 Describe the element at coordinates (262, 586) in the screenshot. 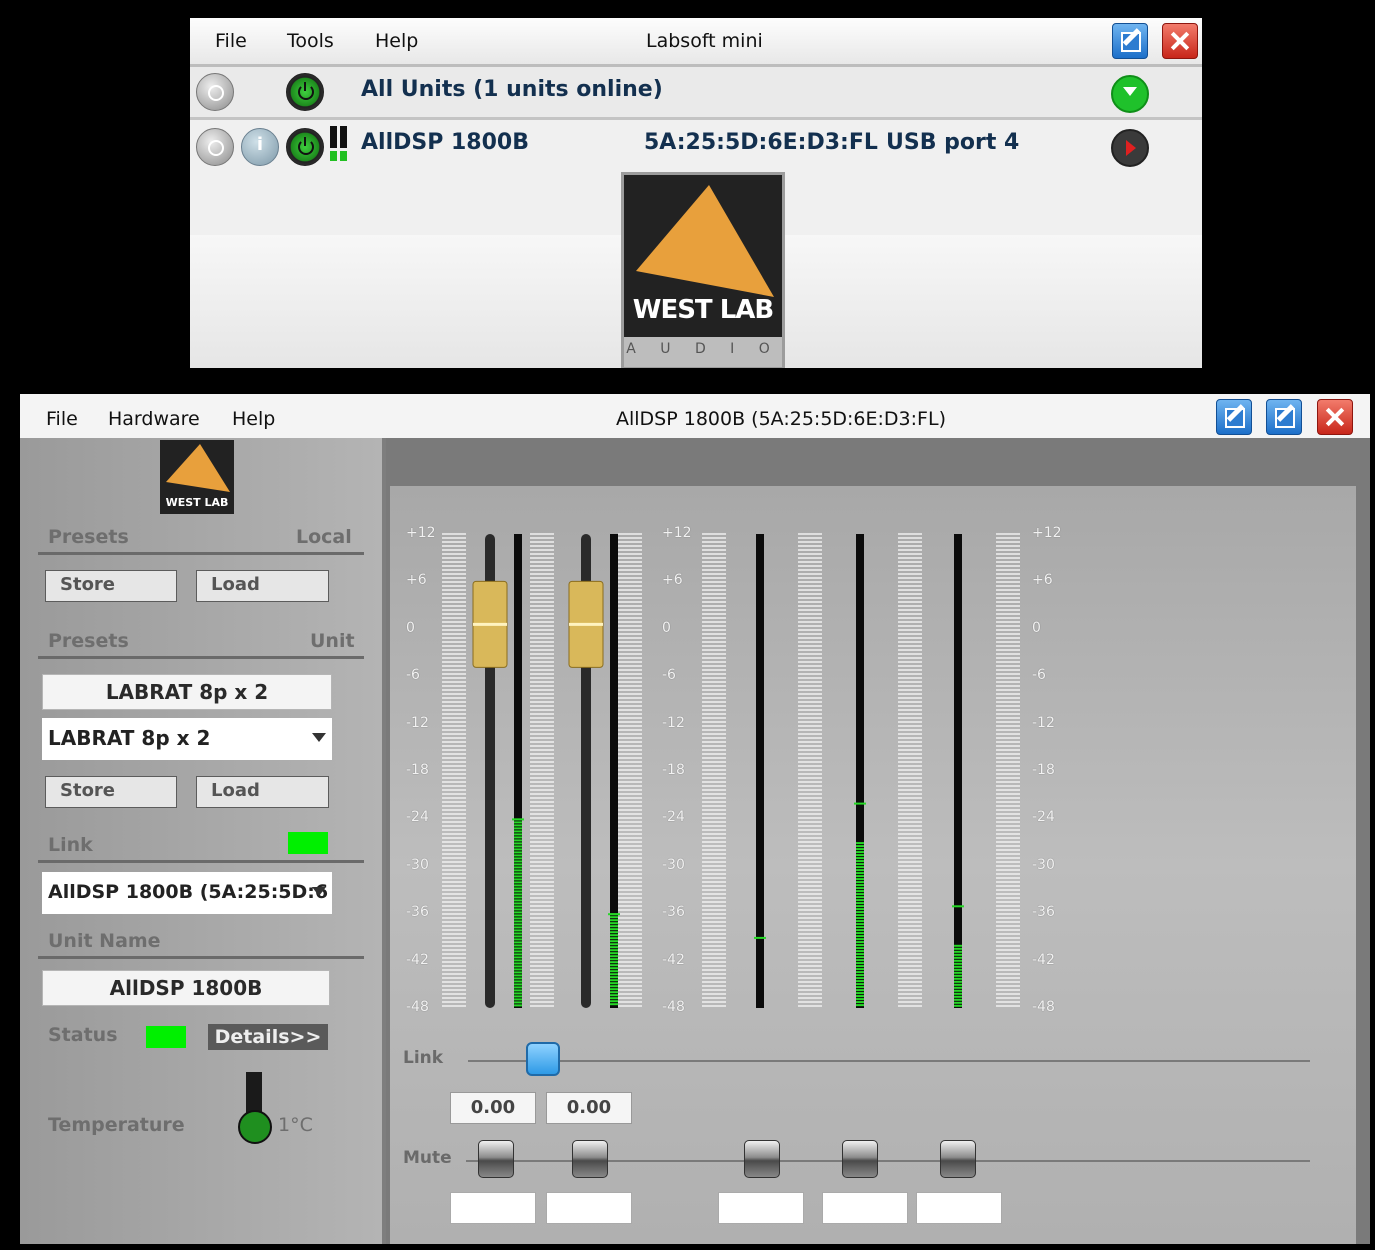

I see `local-load-button: Load` at that location.